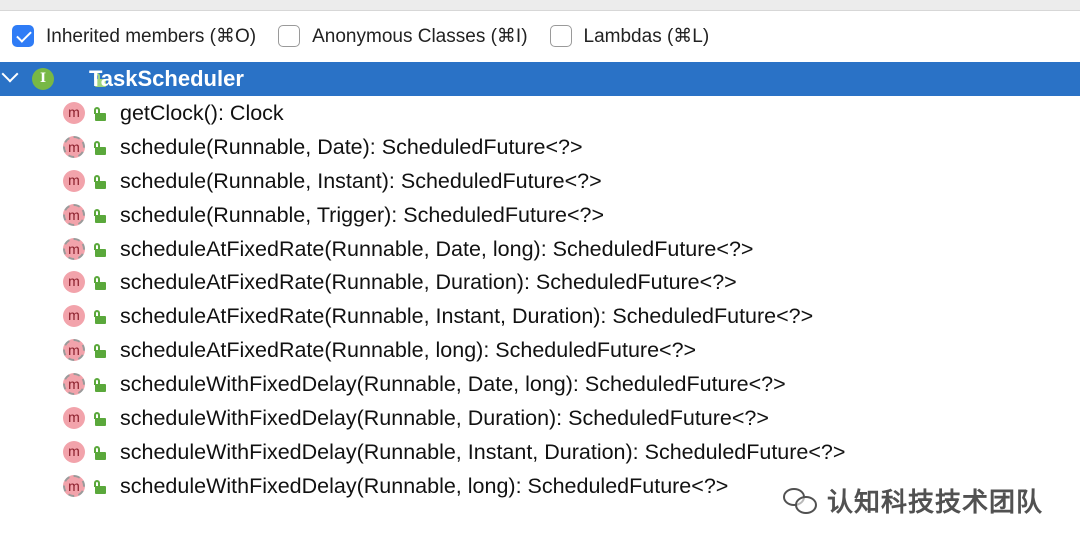 The image size is (1080, 548). What do you see at coordinates (10, 74) in the screenshot?
I see `chevron-down-icon` at bounding box center [10, 74].